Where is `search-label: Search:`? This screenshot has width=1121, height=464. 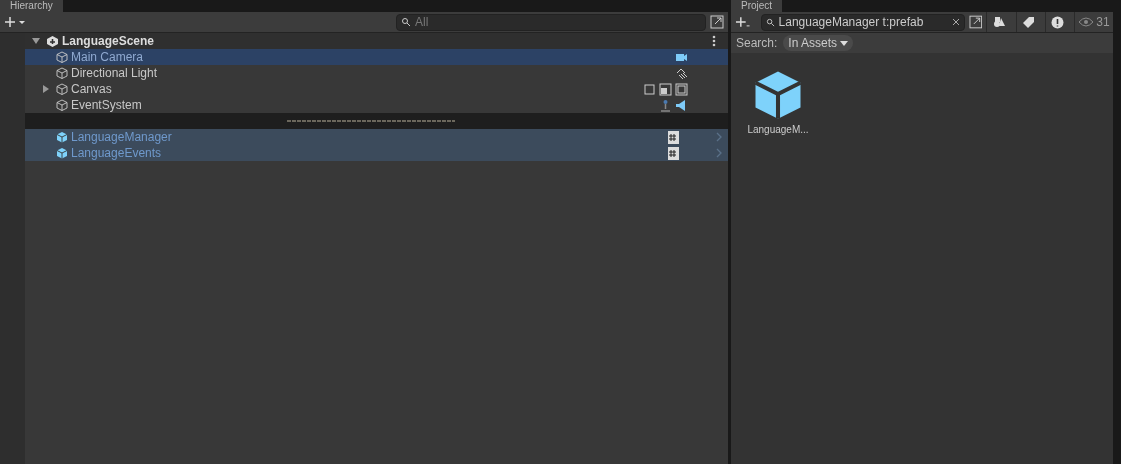
search-label: Search: is located at coordinates (757, 43).